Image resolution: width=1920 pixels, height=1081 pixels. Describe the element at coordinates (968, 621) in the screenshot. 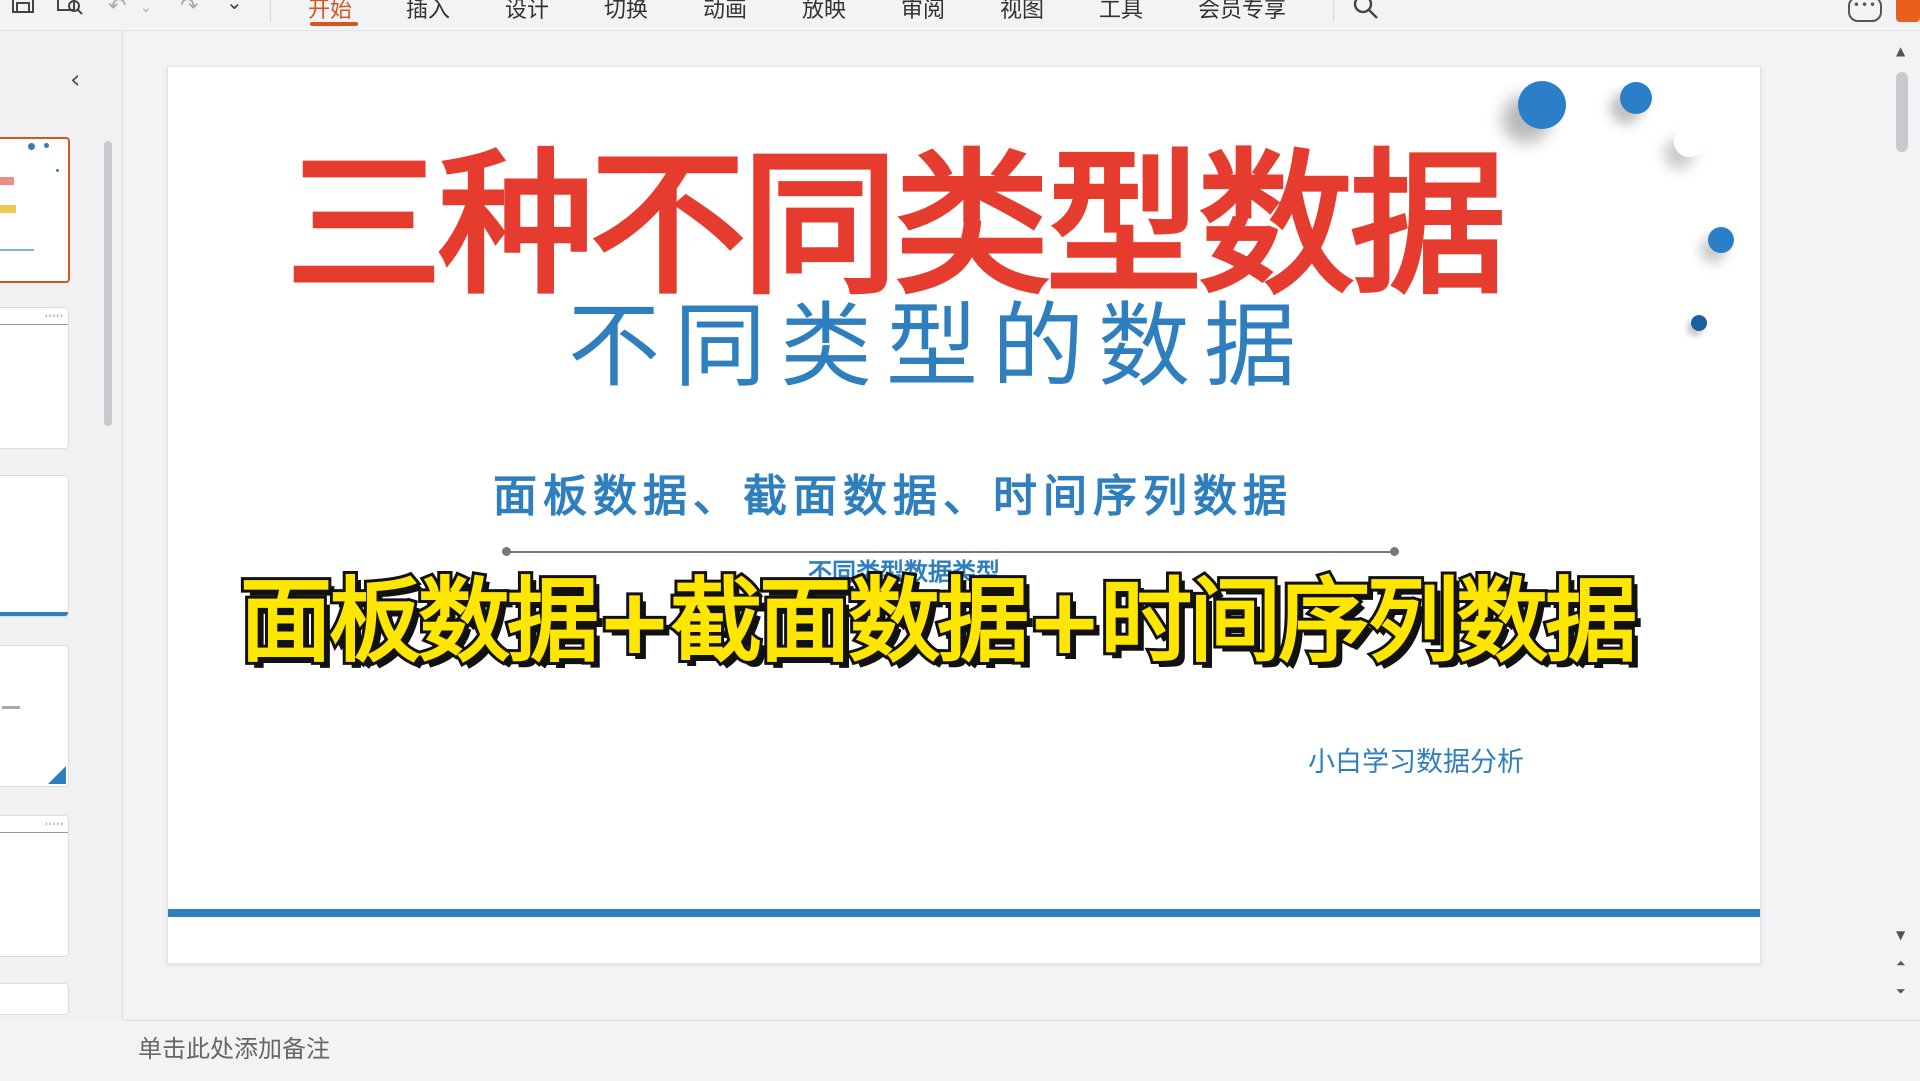

I see `slide-banner-yellow: 面板数据+截面数据+时间序列数据` at that location.